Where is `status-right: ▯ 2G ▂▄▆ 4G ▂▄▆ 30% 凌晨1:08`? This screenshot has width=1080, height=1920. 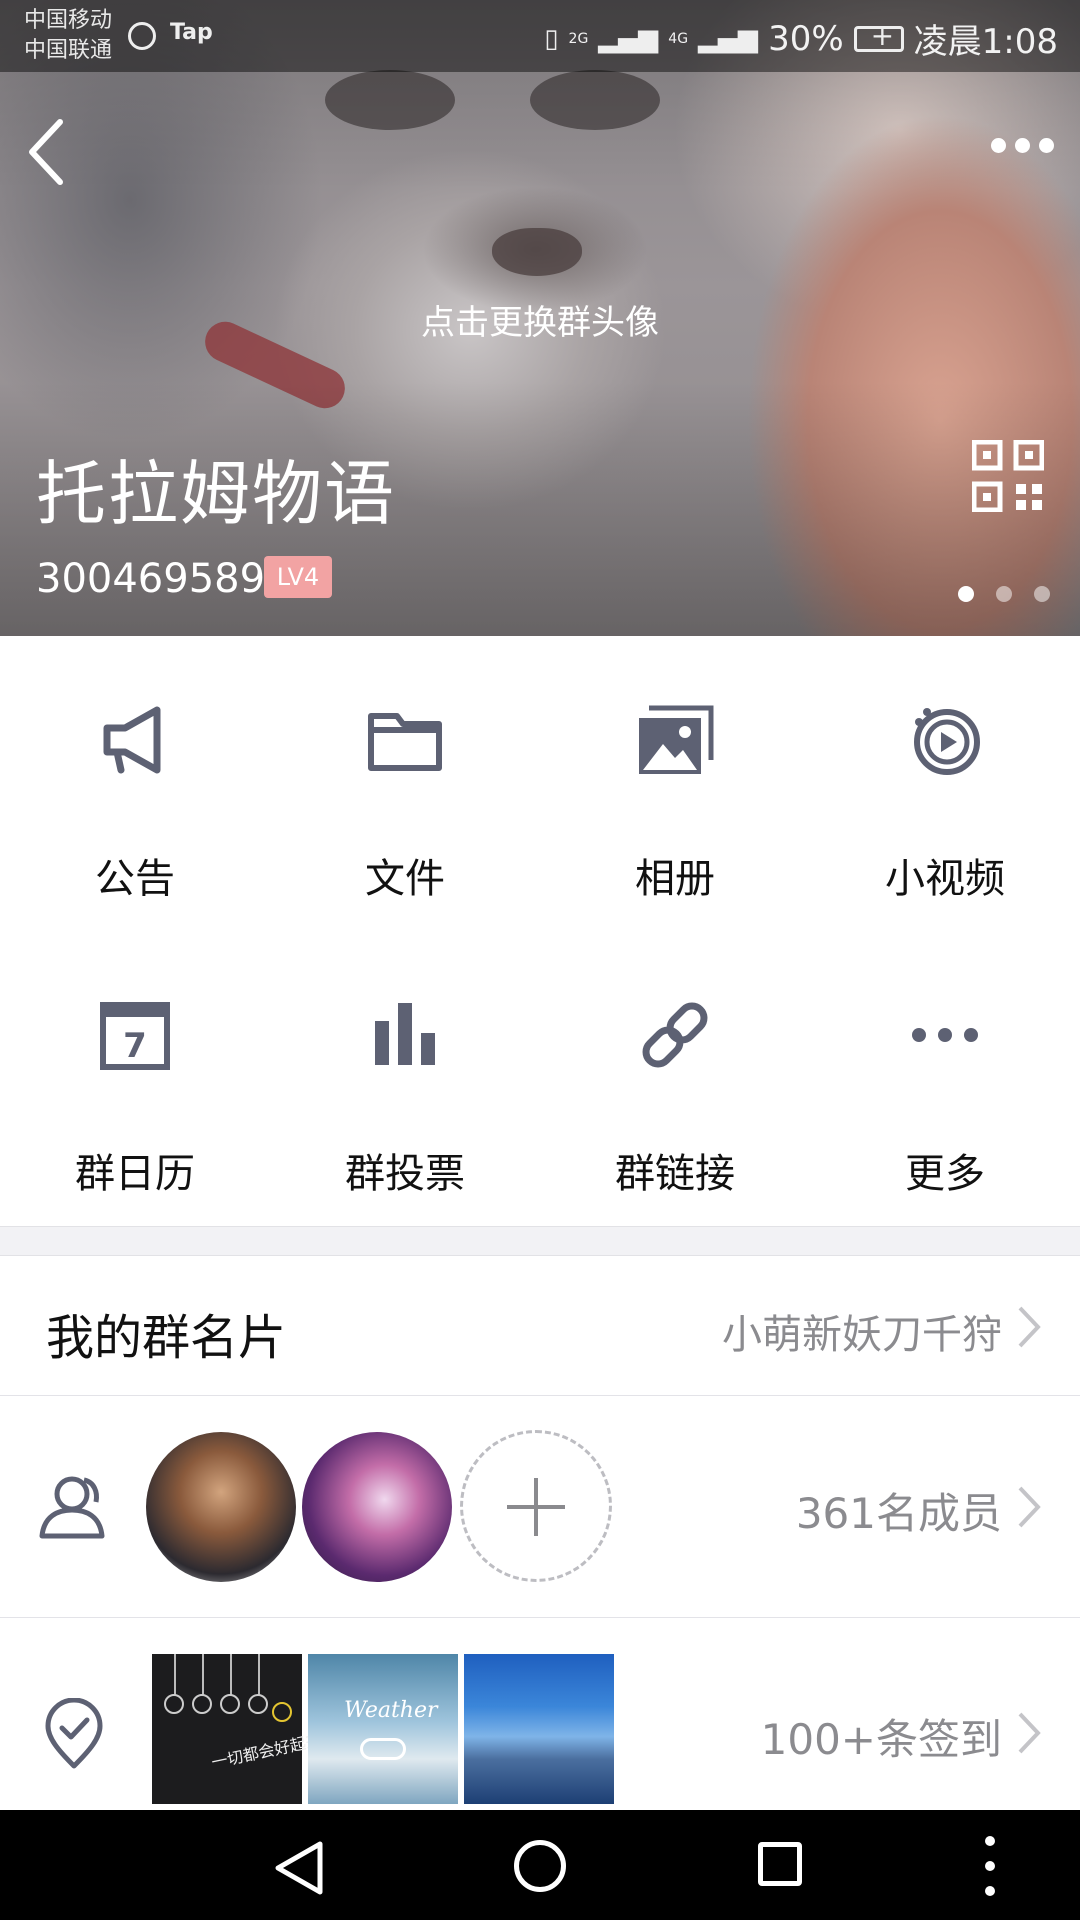
status-right: ▯ 2G ▂▄▆ 4G ▂▄▆ 30% 凌晨1:08 is located at coordinates (801, 38).